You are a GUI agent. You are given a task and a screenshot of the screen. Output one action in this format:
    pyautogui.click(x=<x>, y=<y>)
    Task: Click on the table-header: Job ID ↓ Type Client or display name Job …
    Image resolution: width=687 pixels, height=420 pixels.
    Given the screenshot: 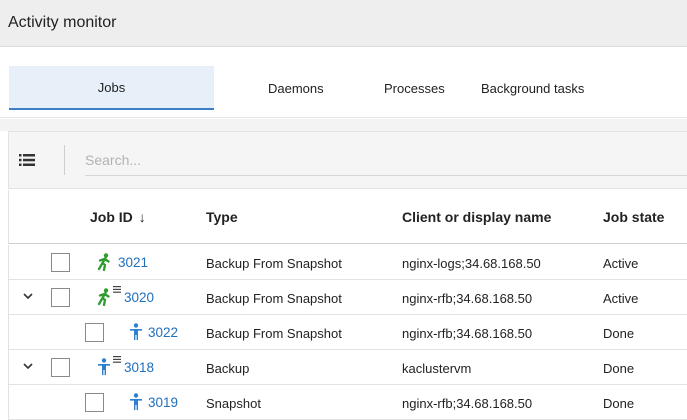 What is the action you would take?
    pyautogui.click(x=347, y=217)
    